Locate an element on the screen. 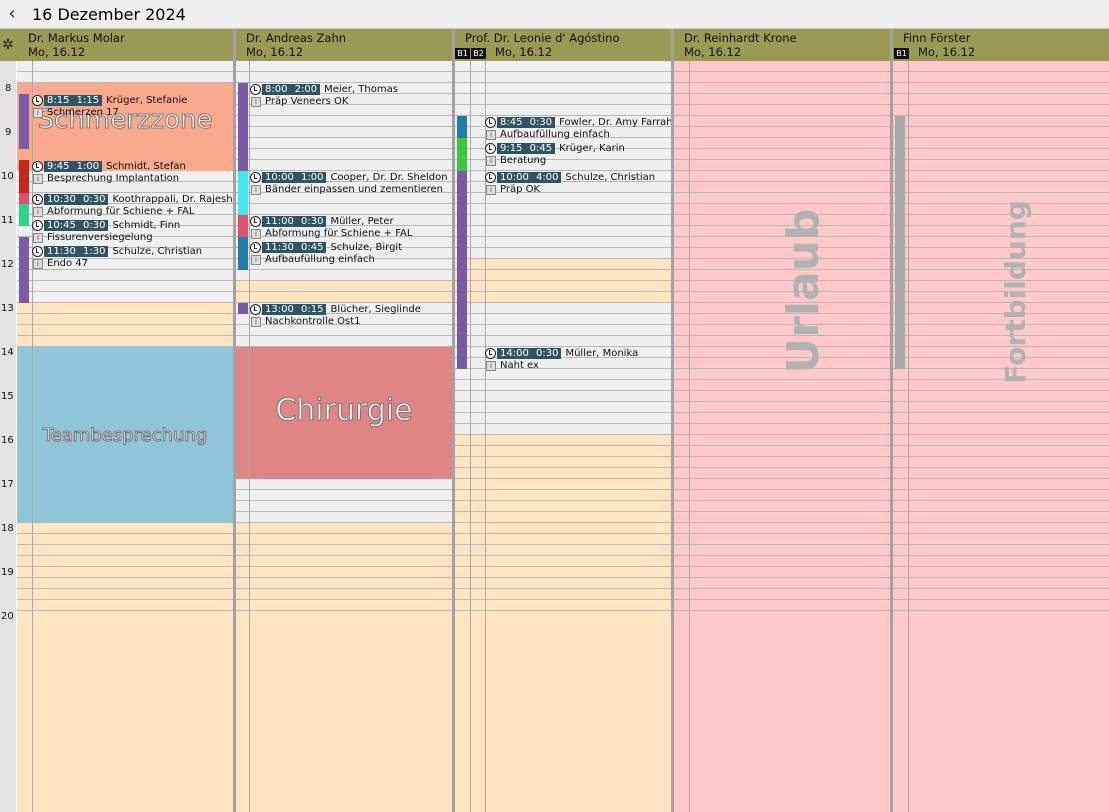 The width and height of the screenshot is (1109, 812). current-date: 16 Dezember 2024 is located at coordinates (109, 14).